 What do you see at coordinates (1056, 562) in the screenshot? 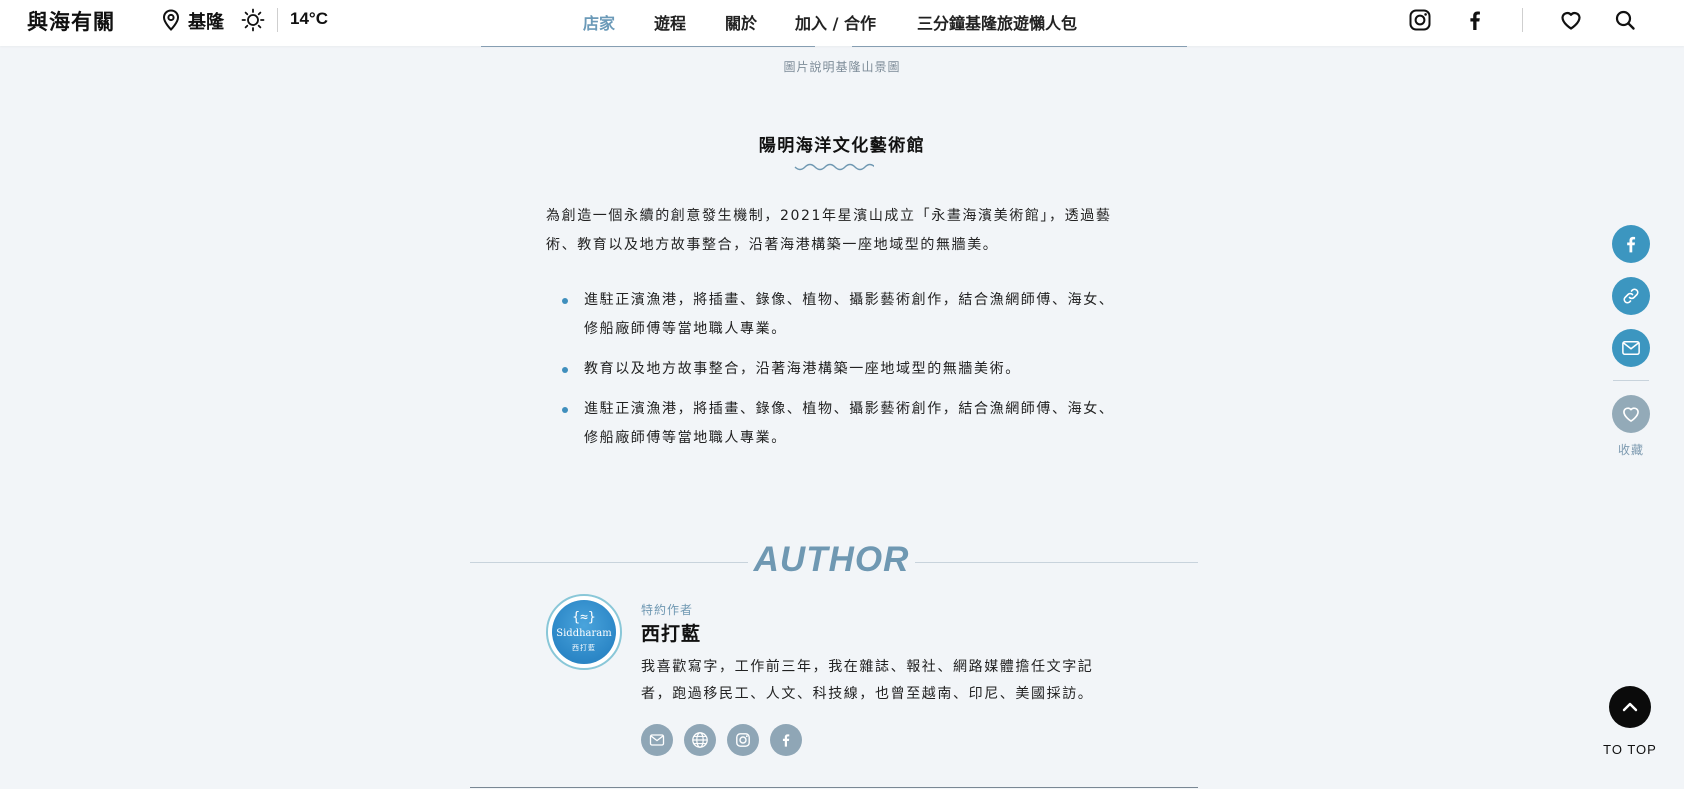
I see `author-divider-right` at bounding box center [1056, 562].